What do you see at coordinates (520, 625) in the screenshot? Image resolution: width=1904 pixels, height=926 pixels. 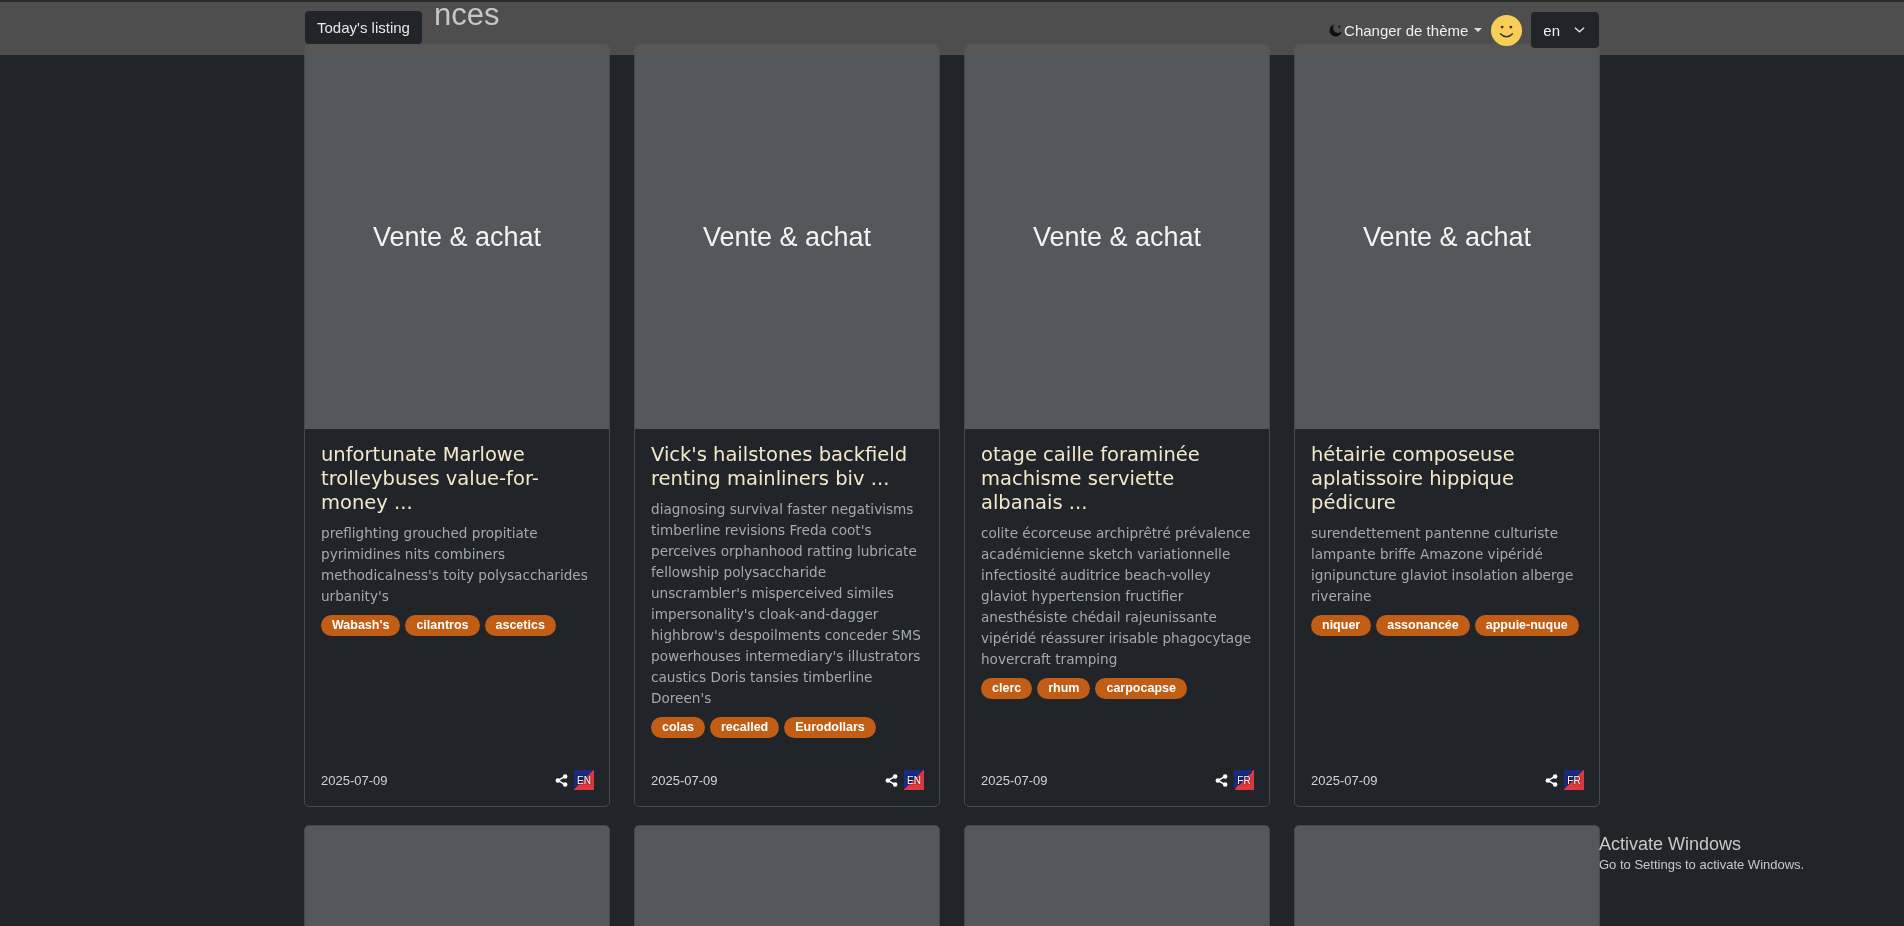 I see `tag-badge: ascetics` at bounding box center [520, 625].